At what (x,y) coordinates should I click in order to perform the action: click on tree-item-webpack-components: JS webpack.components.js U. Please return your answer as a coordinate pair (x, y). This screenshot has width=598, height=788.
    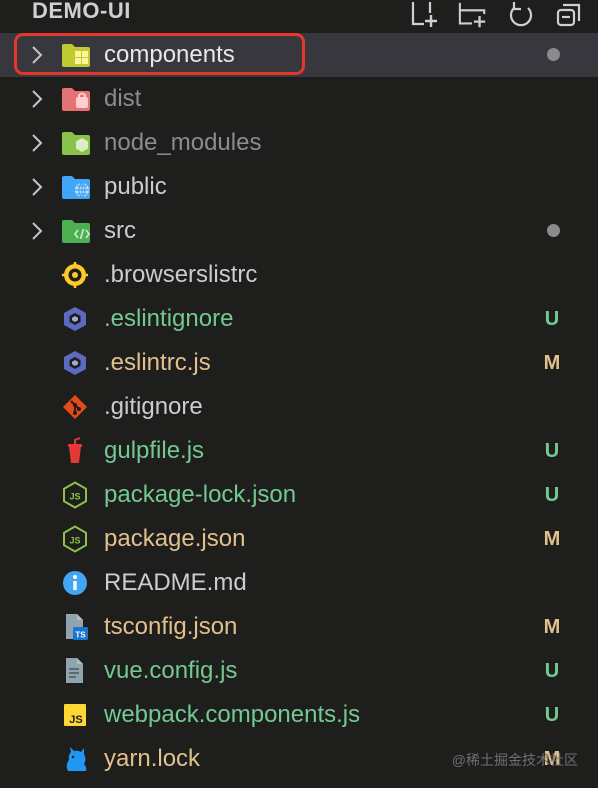
    Looking at the image, I should click on (299, 715).